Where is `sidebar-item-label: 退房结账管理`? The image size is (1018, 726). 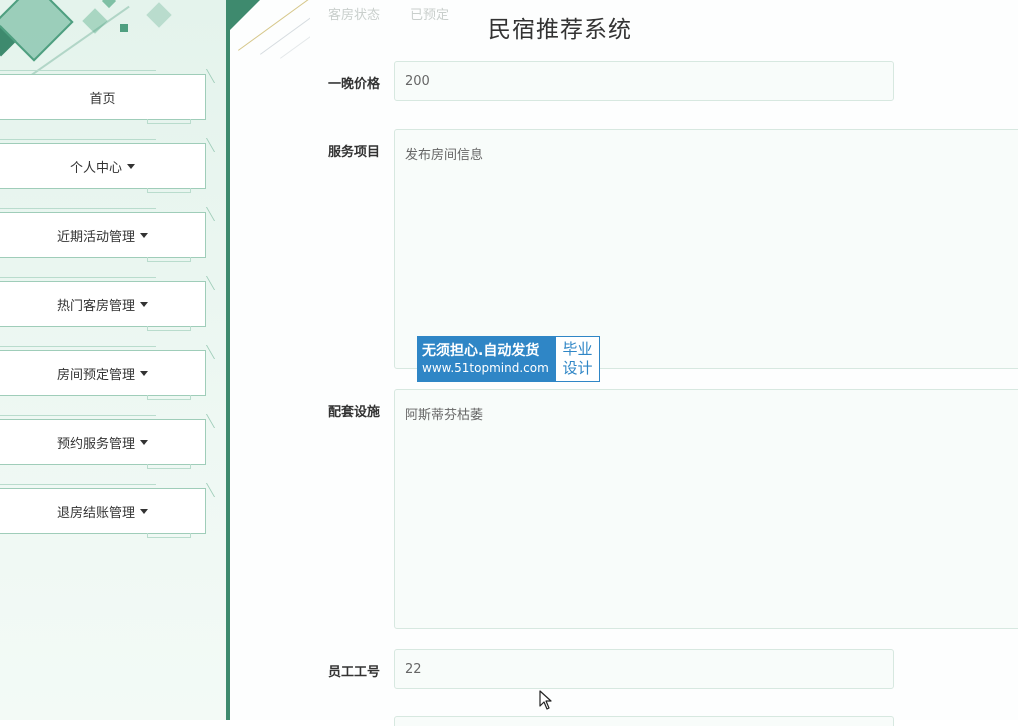
sidebar-item-label: 退房结账管理 is located at coordinates (95, 513).